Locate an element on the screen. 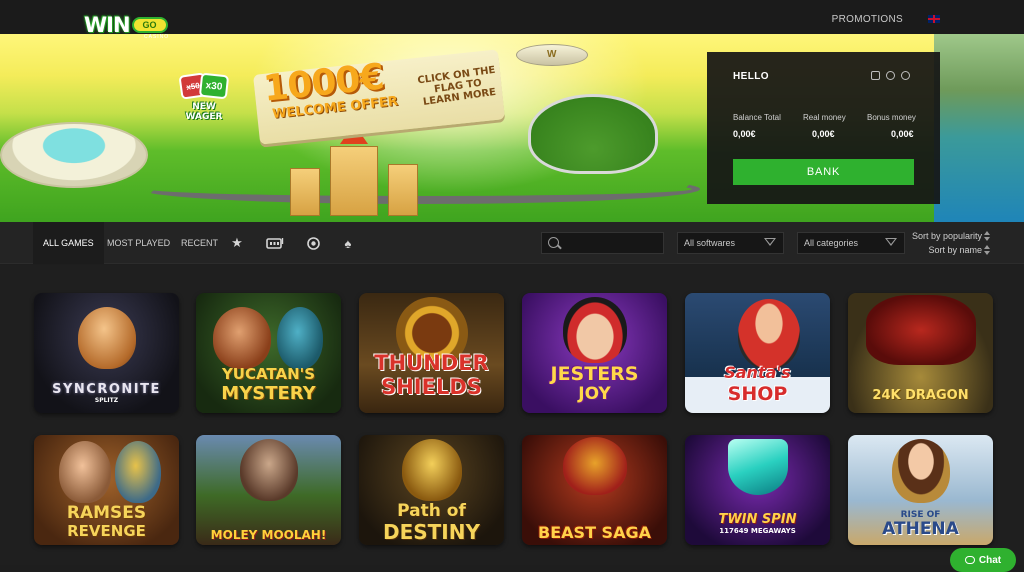 This screenshot has height=572, width=1024. account-icons is located at coordinates (890, 75).